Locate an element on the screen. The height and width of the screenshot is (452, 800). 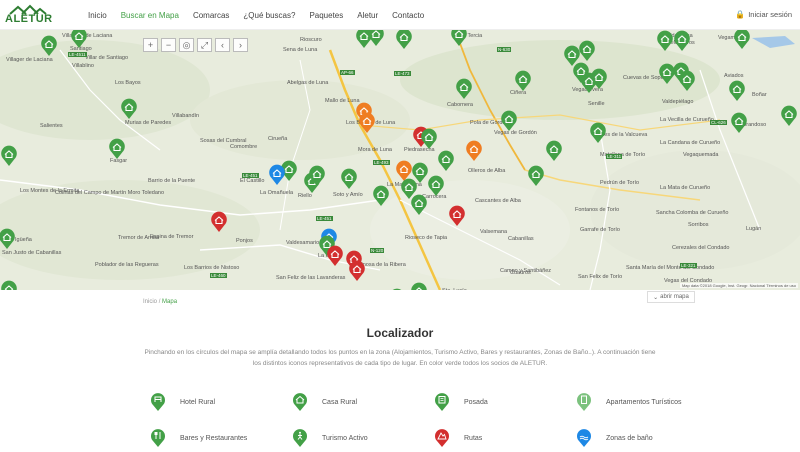
open-map-button: ⌄ abrir mapa is located at coordinates (671, 297).